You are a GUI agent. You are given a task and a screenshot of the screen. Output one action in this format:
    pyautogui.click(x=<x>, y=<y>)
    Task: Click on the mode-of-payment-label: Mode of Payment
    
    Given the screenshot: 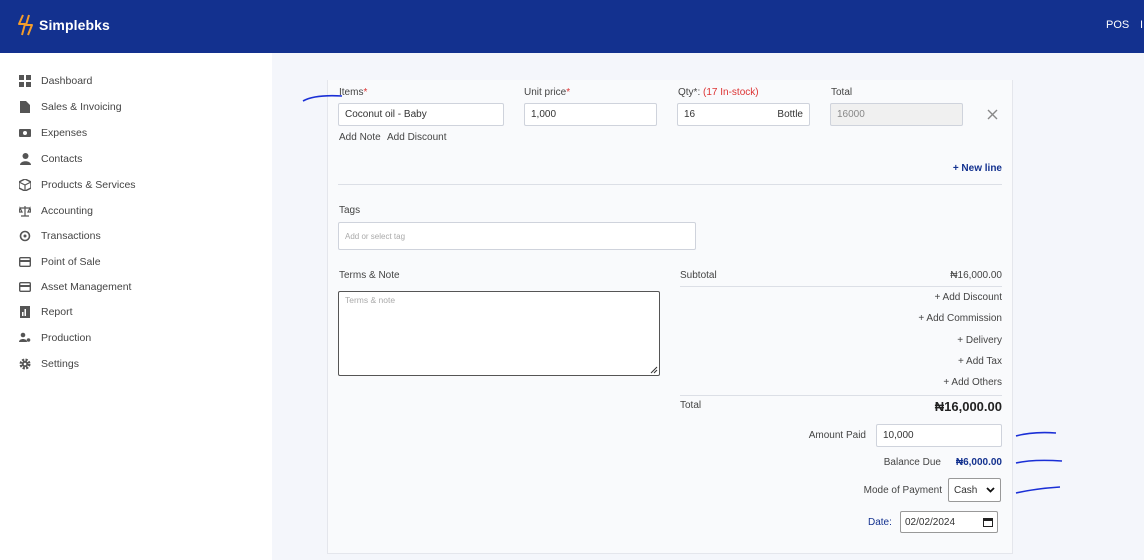 What is the action you would take?
    pyautogui.click(x=902, y=490)
    